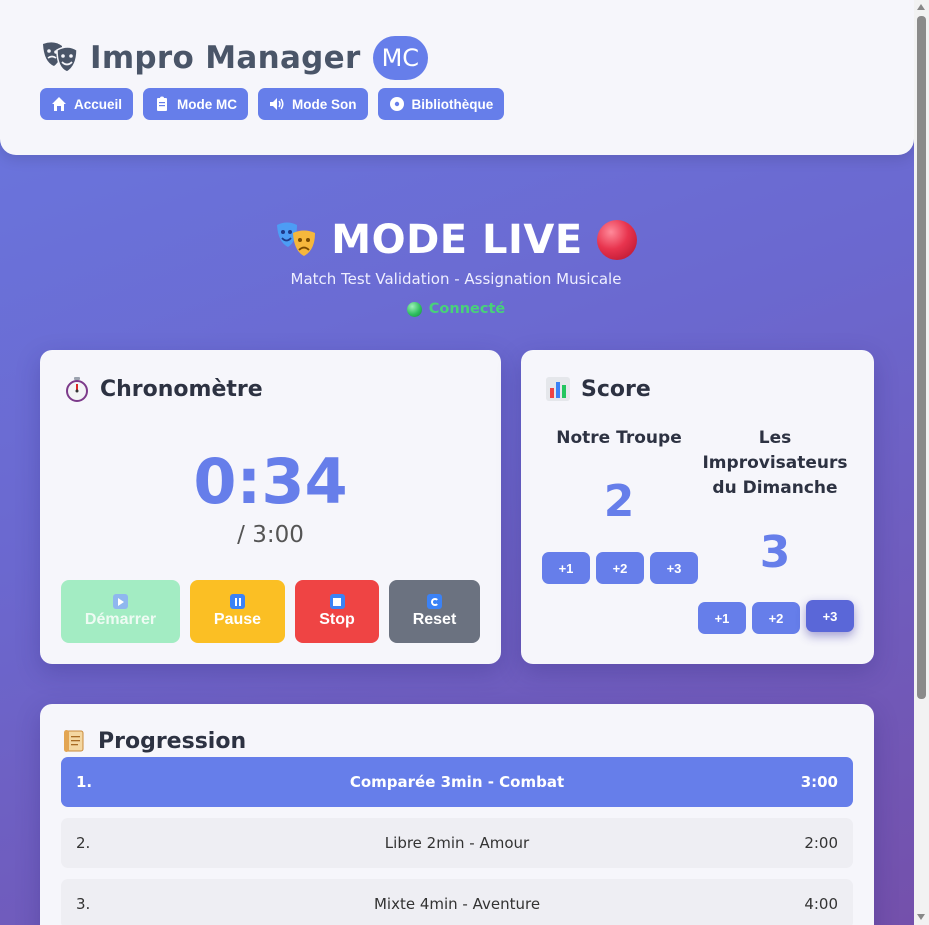  I want to click on progression-title-label: Progression, so click(172, 741).